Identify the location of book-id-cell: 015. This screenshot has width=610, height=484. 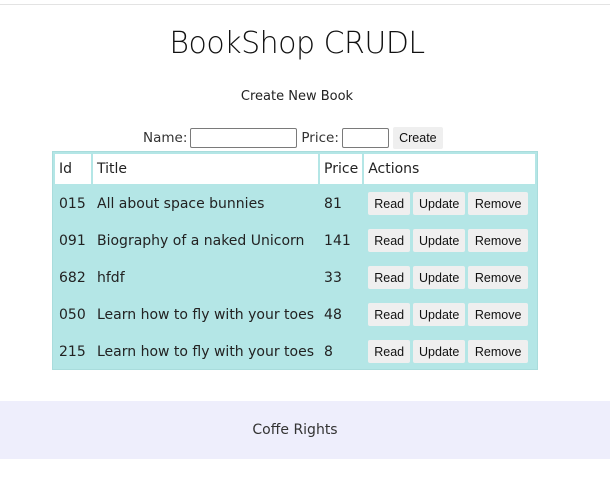
(72, 203).